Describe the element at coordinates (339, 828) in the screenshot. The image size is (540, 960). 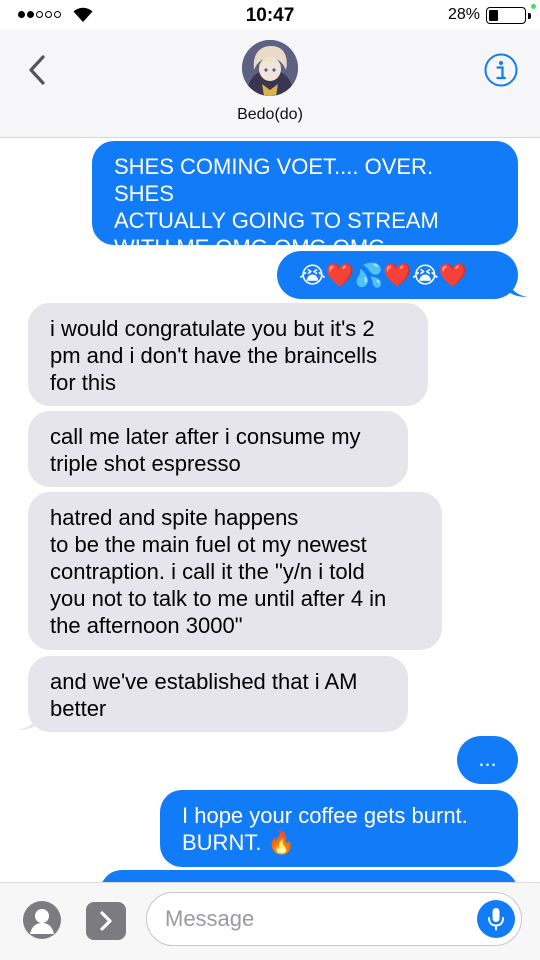
I see `message-bubble-sent: I hope your coffee gets burnt. BURNT. 🔥` at that location.